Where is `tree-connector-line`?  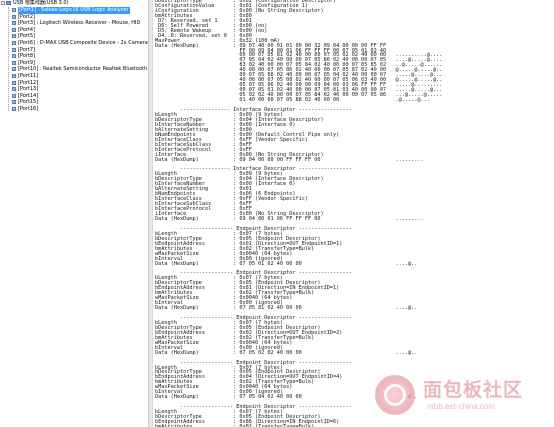
tree-connector-line is located at coordinates (8, 59).